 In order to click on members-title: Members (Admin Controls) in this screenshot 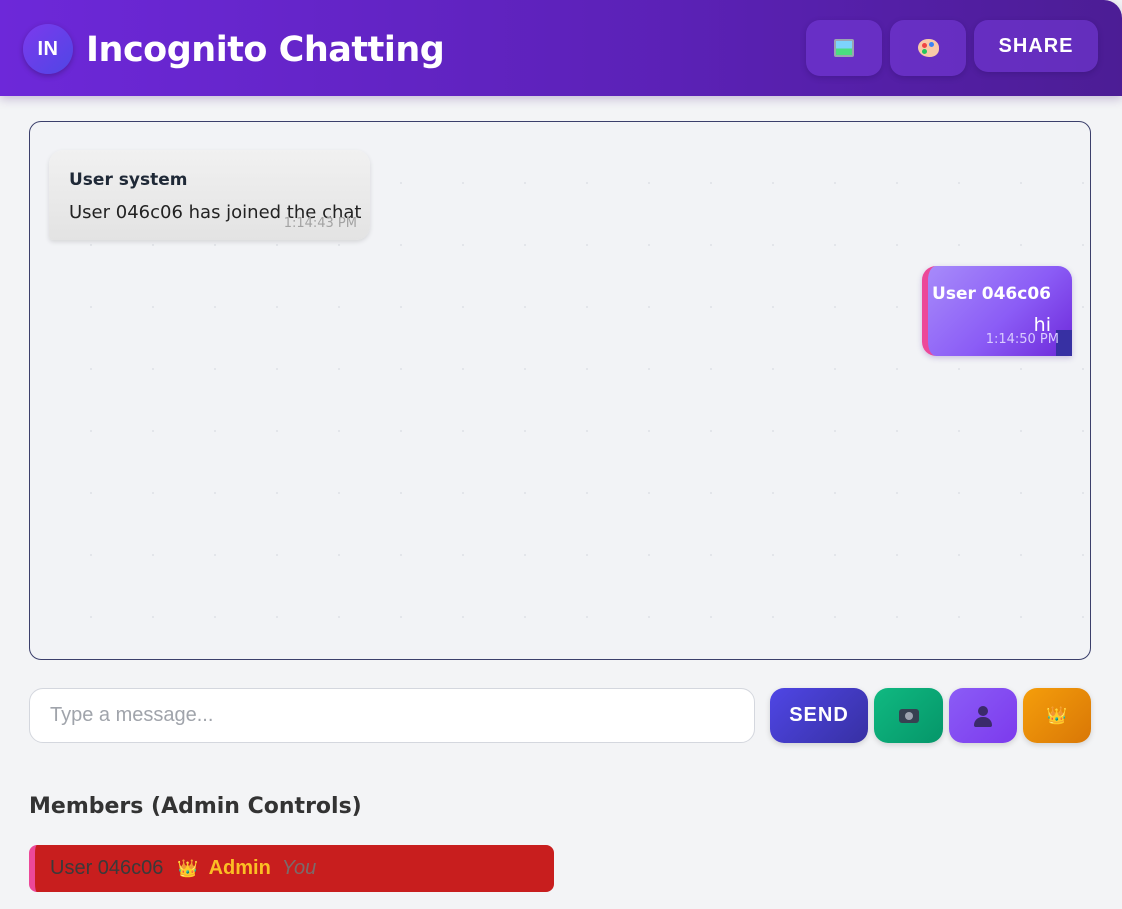, I will do `click(195, 806)`.